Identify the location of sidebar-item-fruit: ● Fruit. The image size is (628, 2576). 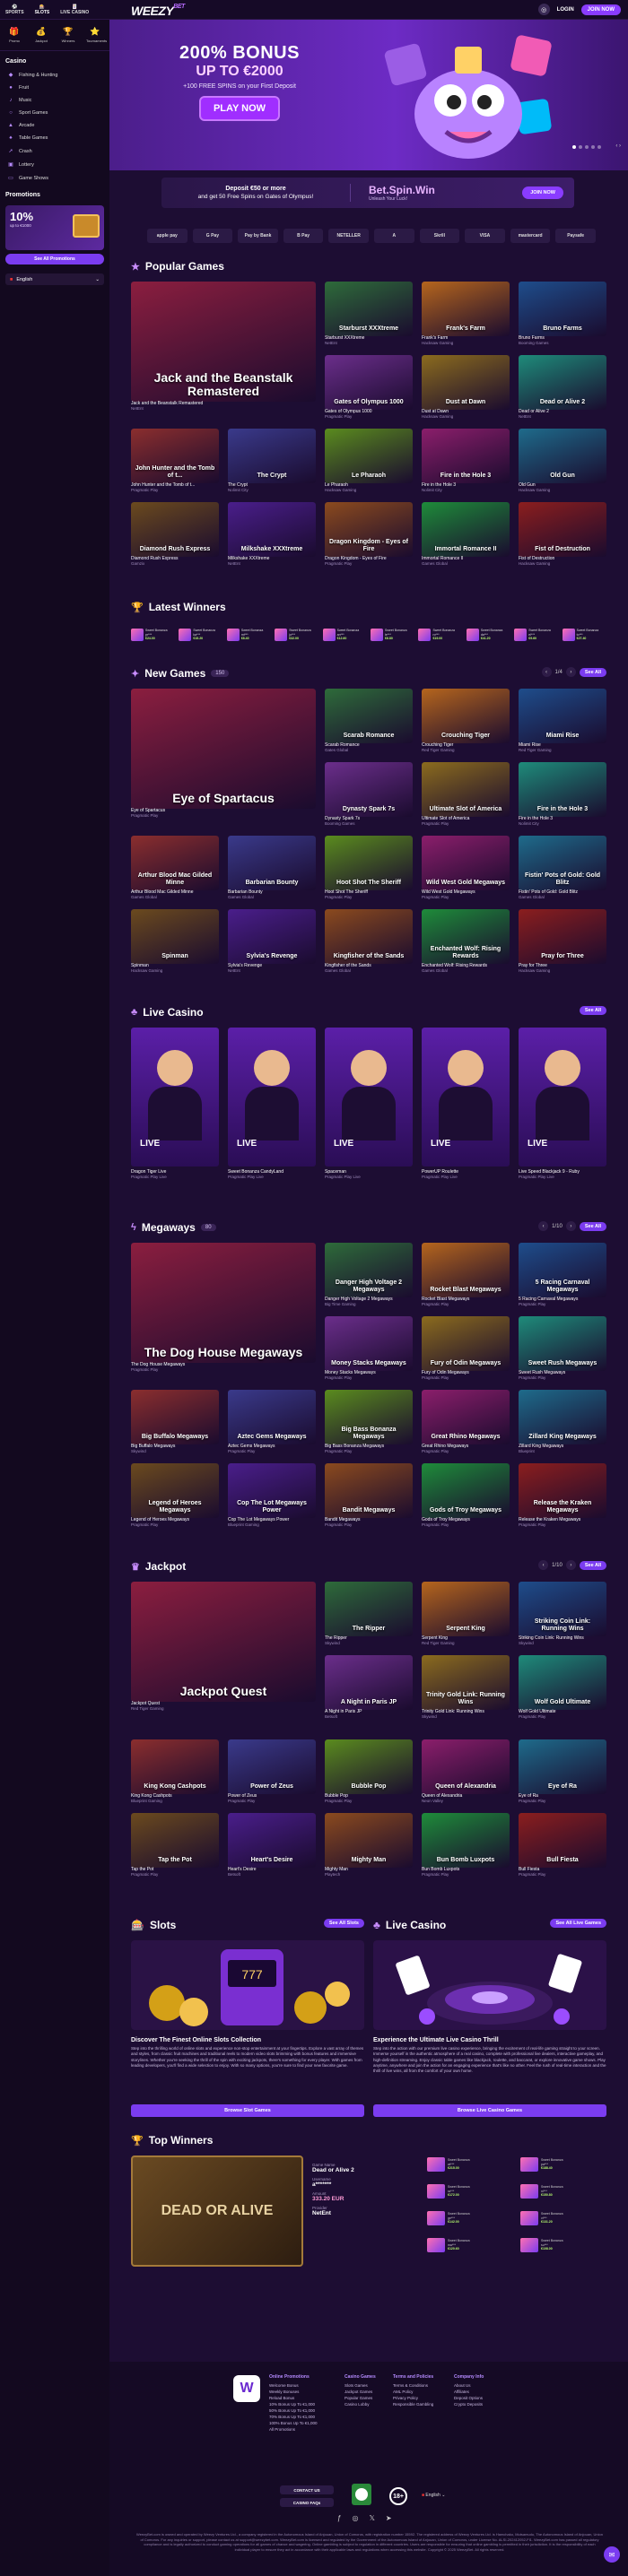
(54, 88).